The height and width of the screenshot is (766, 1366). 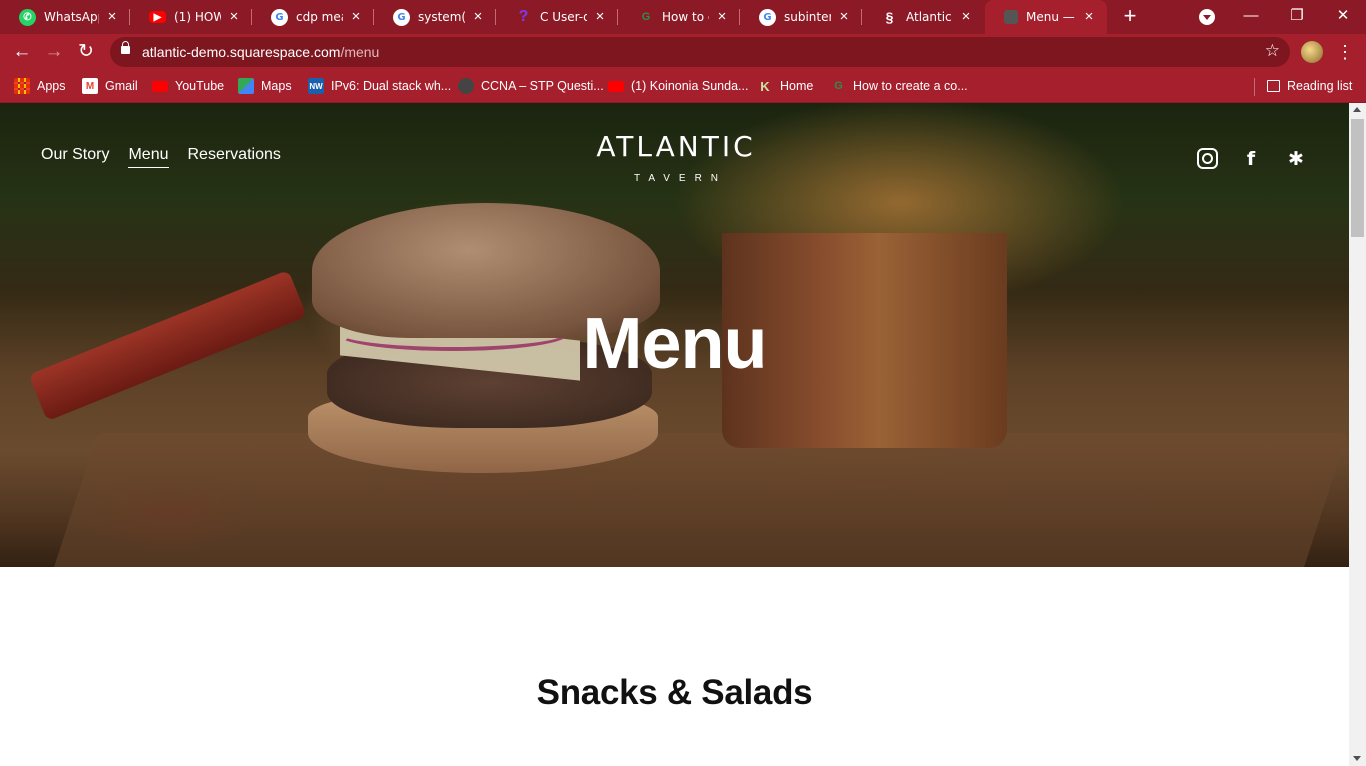 I want to click on instagram-icon, so click(x=1207, y=158).